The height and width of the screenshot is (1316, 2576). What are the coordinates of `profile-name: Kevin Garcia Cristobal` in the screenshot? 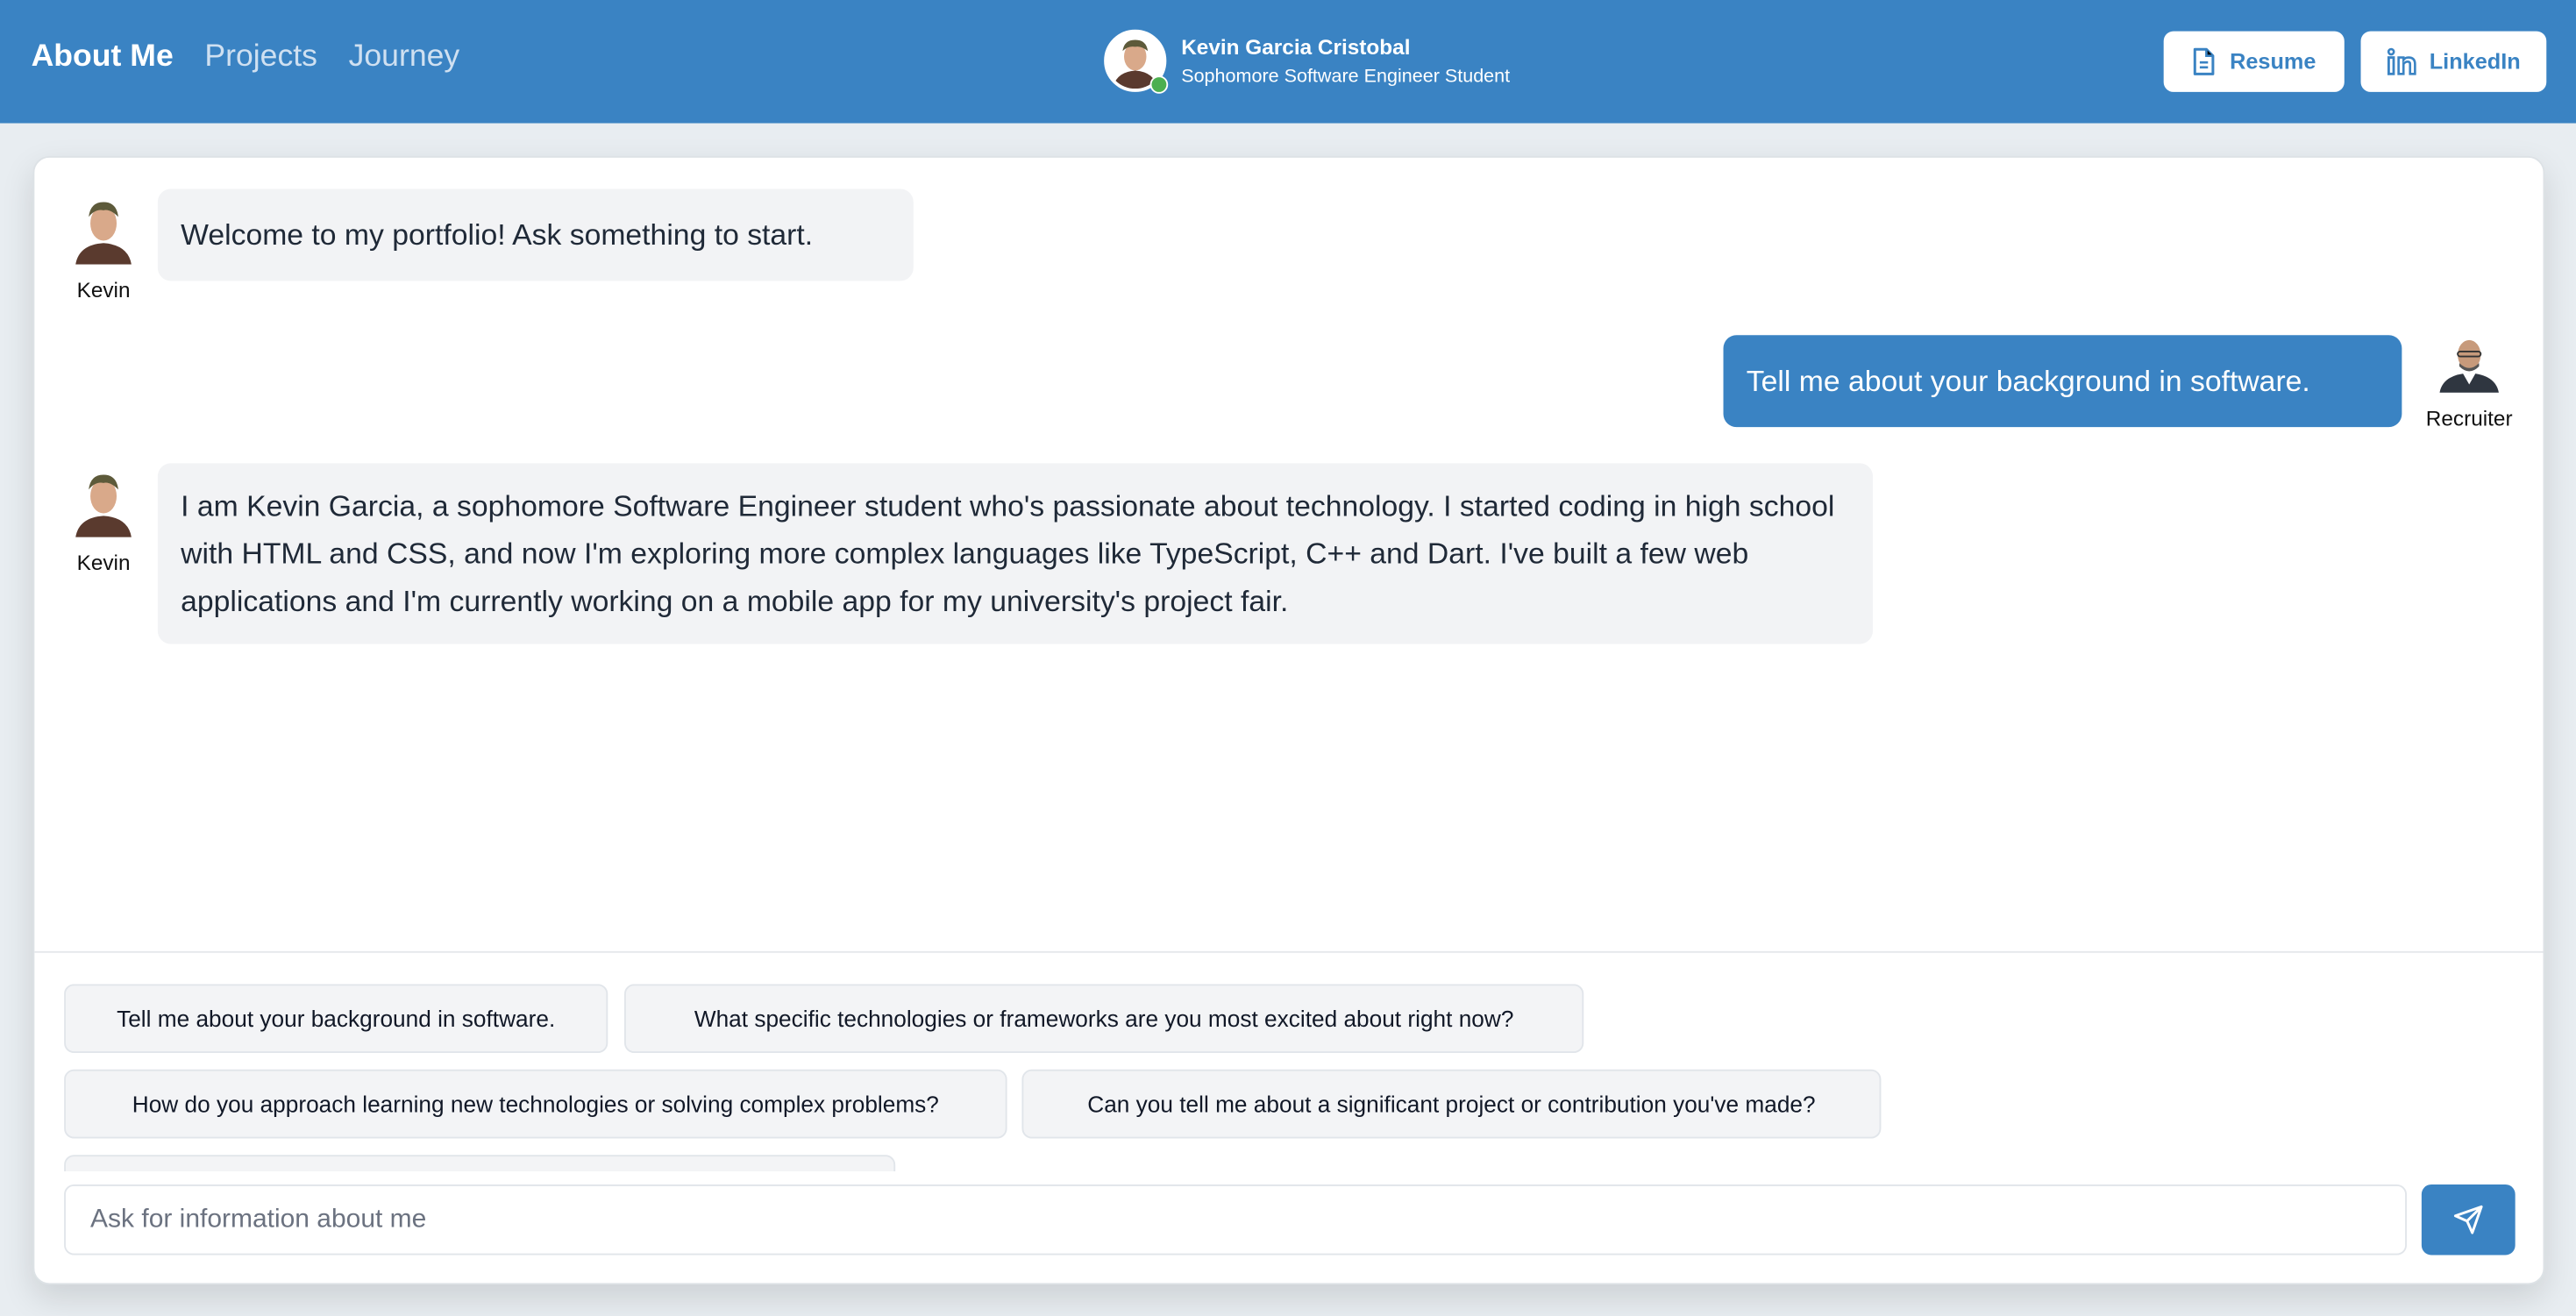 It's located at (1296, 47).